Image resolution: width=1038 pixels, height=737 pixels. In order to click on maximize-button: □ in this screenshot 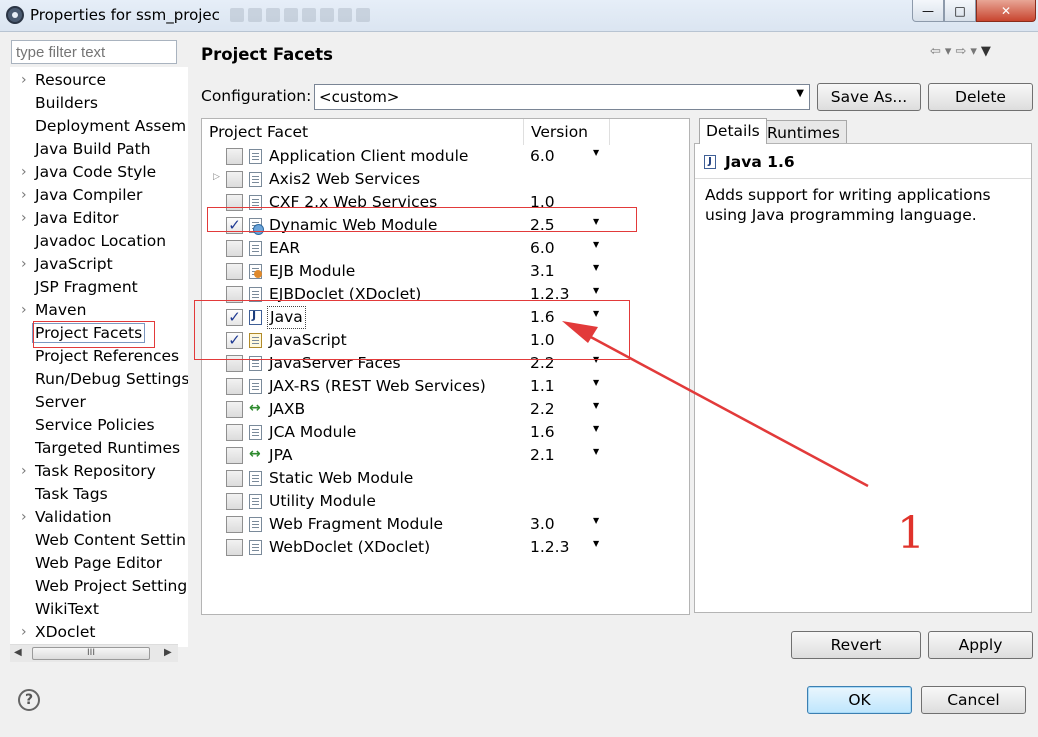, I will do `click(960, 11)`.